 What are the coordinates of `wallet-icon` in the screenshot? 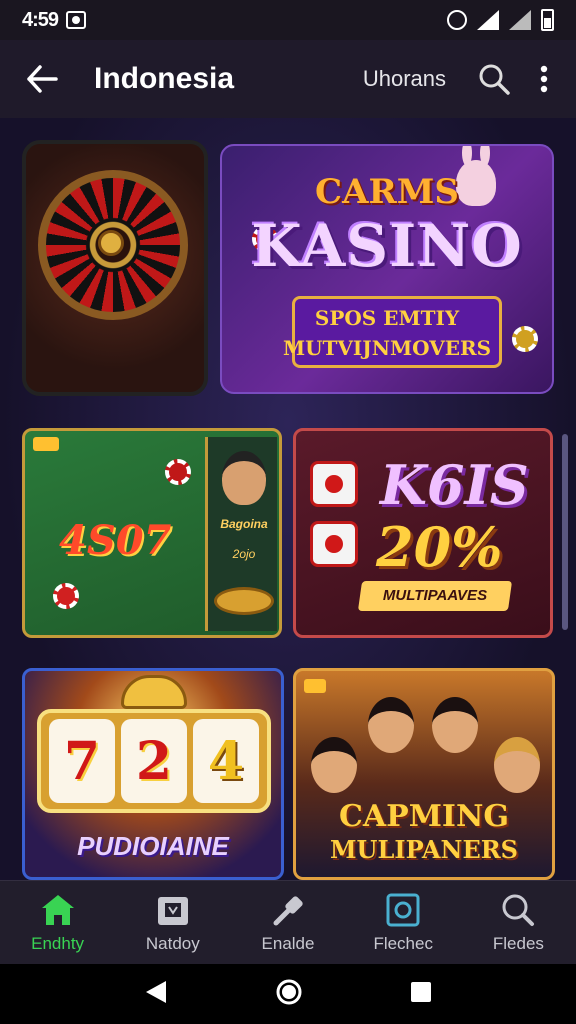 It's located at (403, 910).